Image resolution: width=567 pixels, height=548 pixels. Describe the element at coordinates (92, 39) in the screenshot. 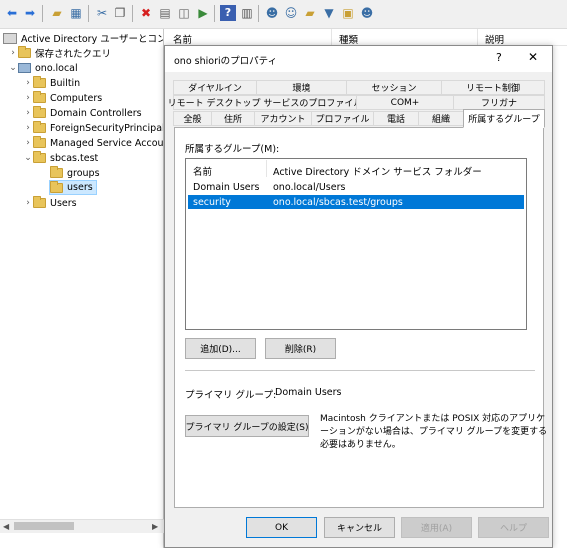

I see `tree-root-label: Active Directory ユーザーとコンピュータ` at that location.